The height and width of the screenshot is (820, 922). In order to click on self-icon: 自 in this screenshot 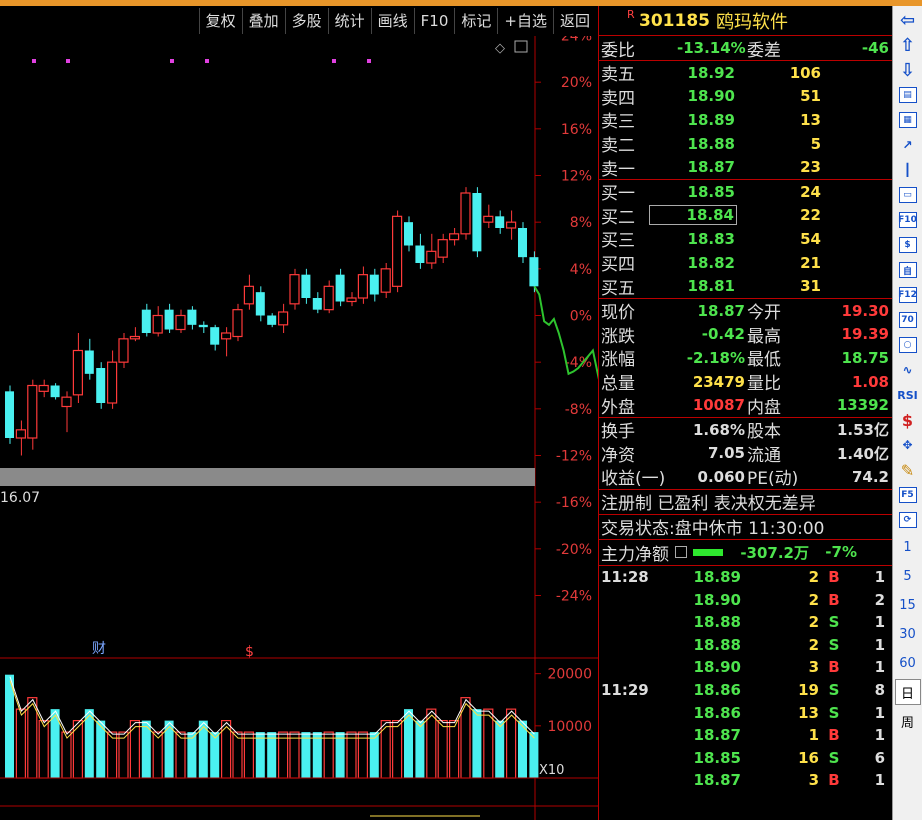, I will do `click(908, 270)`.